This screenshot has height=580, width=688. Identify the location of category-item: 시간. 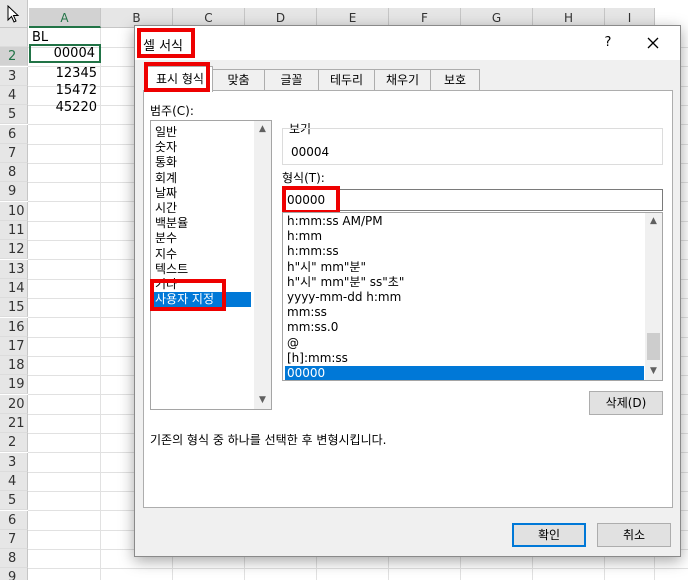
(201, 208).